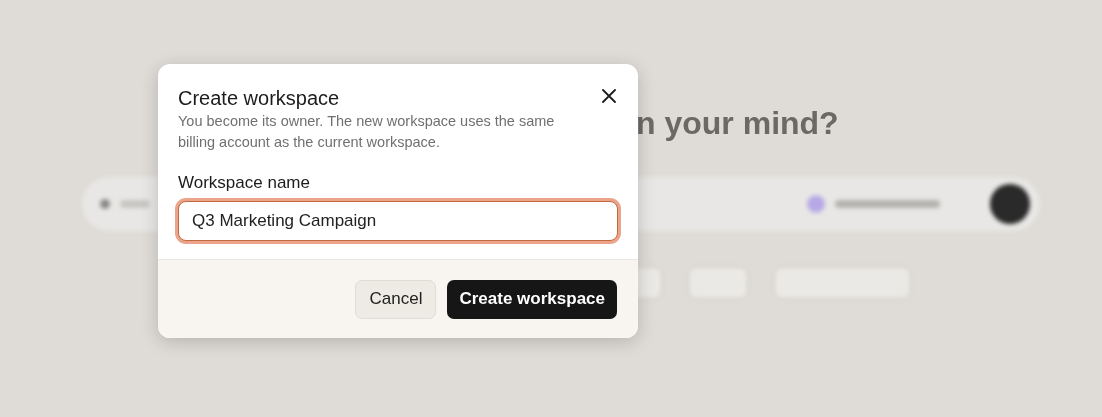 The width and height of the screenshot is (1102, 417). I want to click on dialog-title: Create workspace, so click(259, 98).